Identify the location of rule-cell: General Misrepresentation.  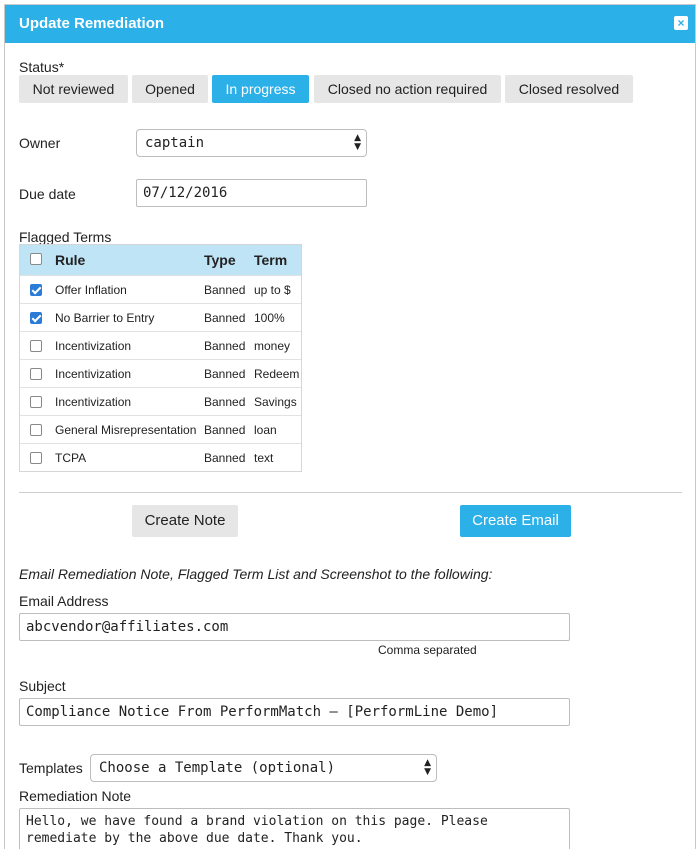
(126, 430).